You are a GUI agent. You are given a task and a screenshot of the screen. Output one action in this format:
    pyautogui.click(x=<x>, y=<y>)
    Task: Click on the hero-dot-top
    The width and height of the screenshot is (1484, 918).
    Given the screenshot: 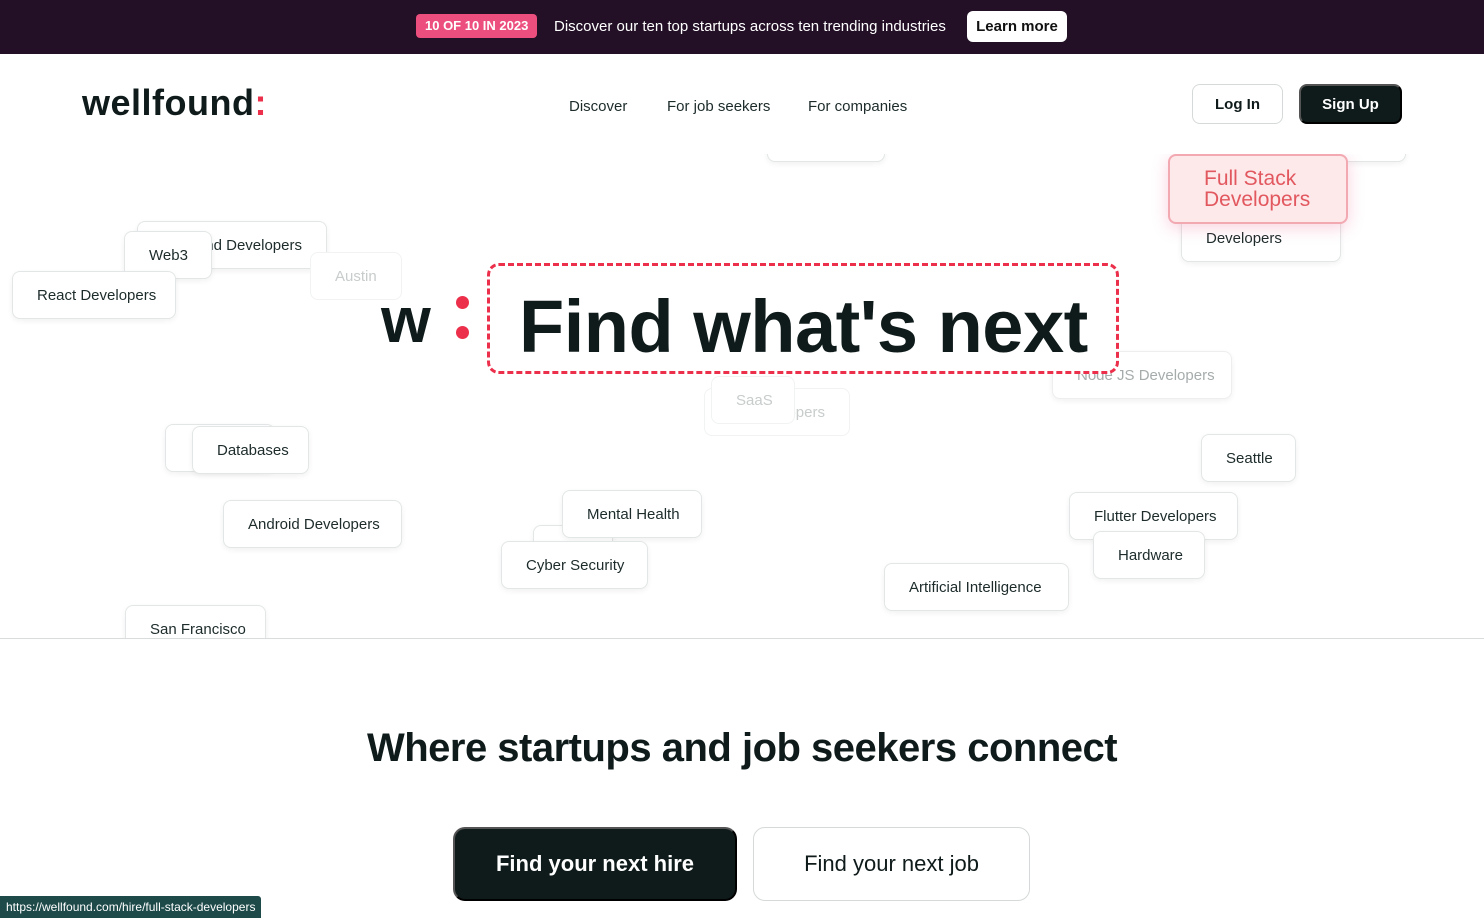 What is the action you would take?
    pyautogui.click(x=462, y=302)
    